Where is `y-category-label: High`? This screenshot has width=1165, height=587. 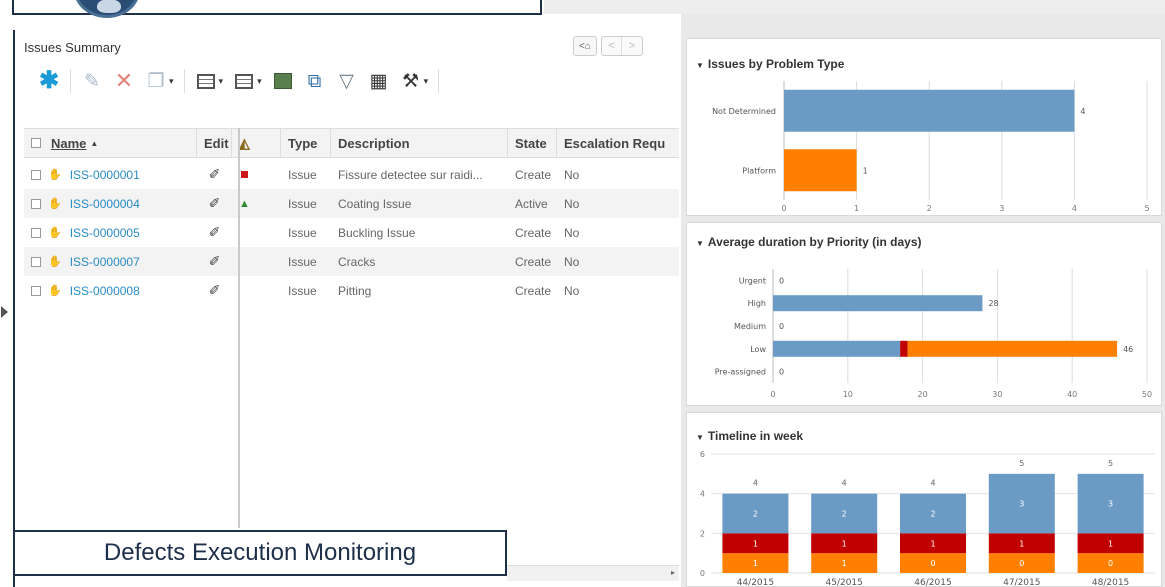
y-category-label: High is located at coordinates (757, 303).